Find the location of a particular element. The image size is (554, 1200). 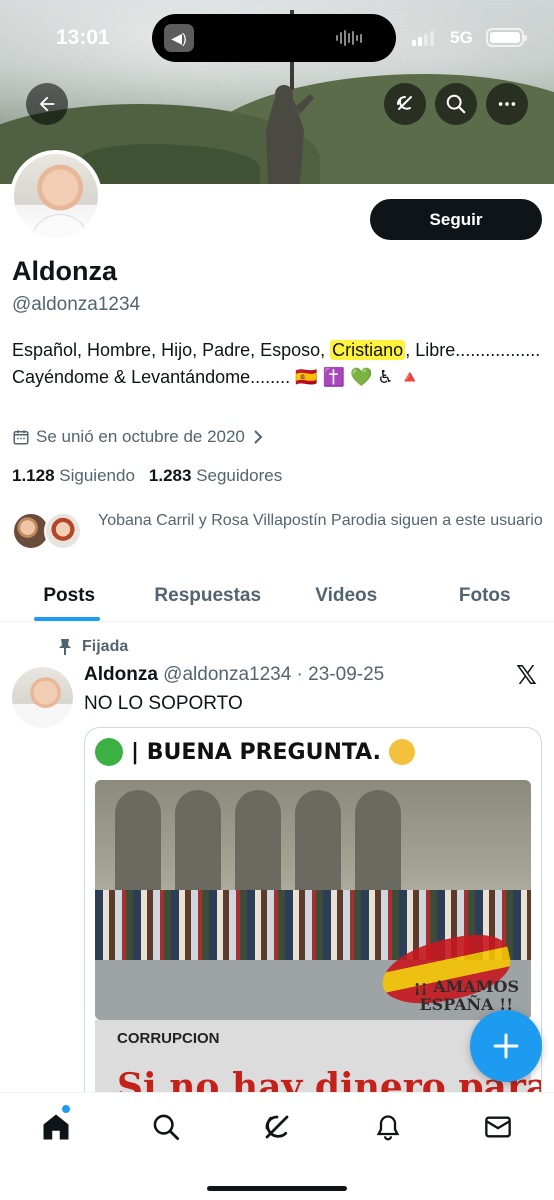

nav-search is located at coordinates (166, 1127).